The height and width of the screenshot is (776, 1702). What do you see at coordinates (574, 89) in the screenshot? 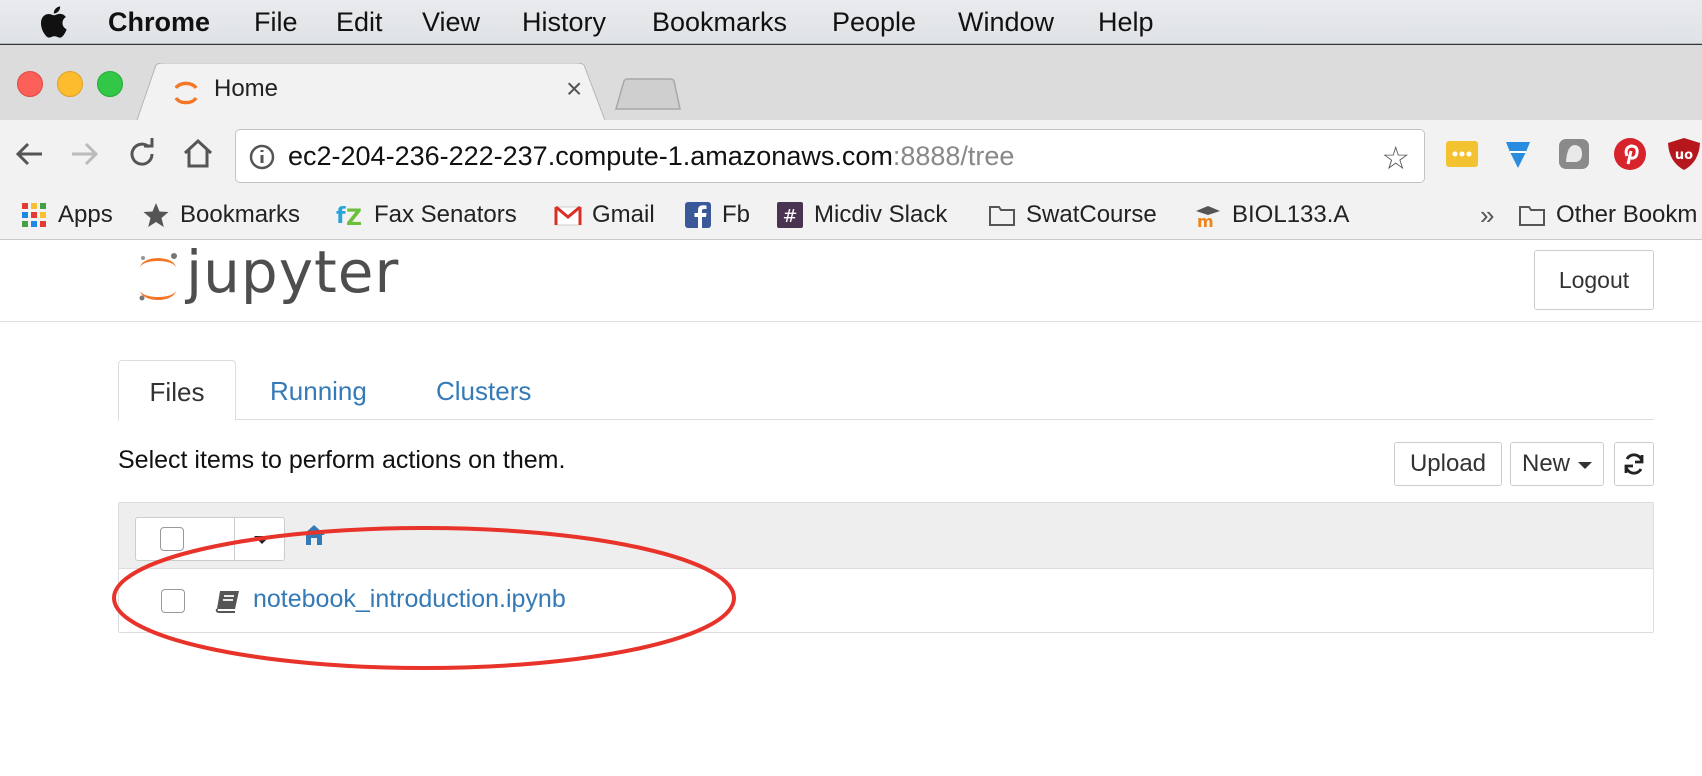
I see `tab-close-icon: ×` at bounding box center [574, 89].